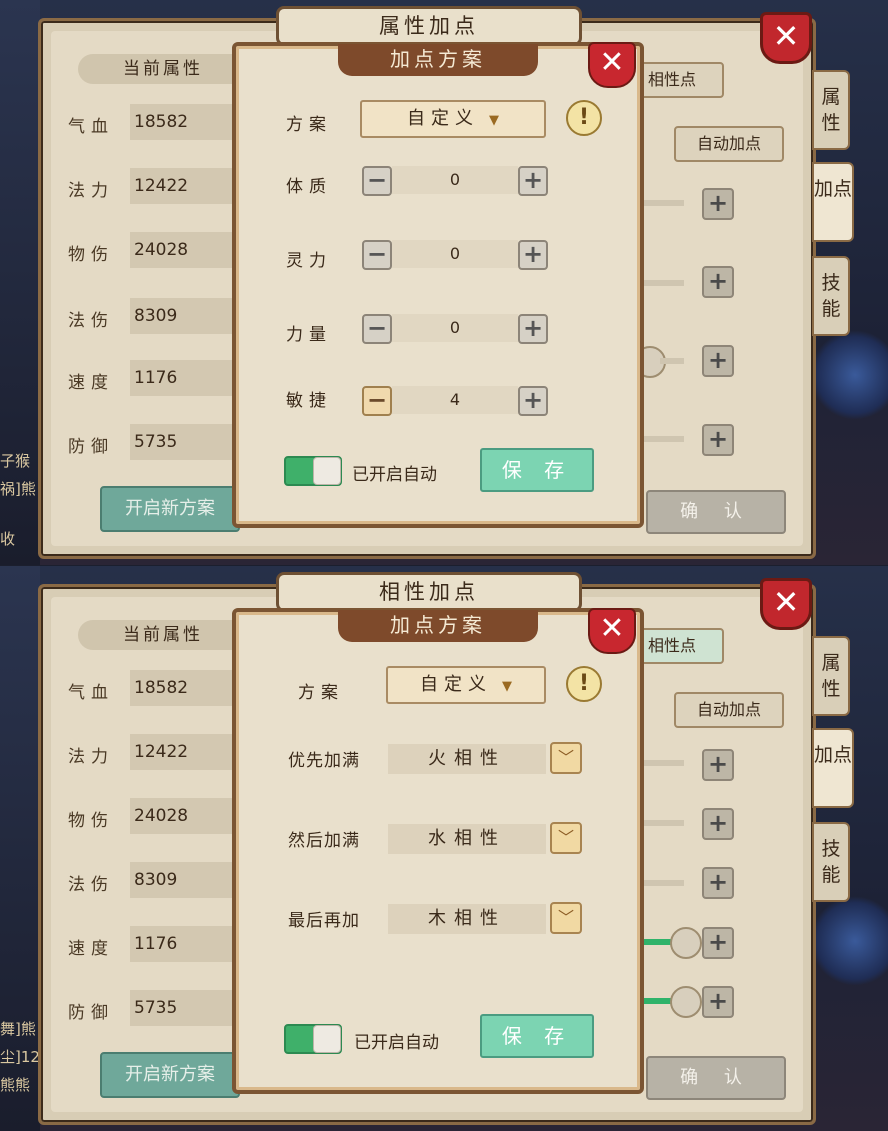 The image size is (888, 1131). What do you see at coordinates (324, 921) in the screenshot?
I see `priority-label: 最后再加` at bounding box center [324, 921].